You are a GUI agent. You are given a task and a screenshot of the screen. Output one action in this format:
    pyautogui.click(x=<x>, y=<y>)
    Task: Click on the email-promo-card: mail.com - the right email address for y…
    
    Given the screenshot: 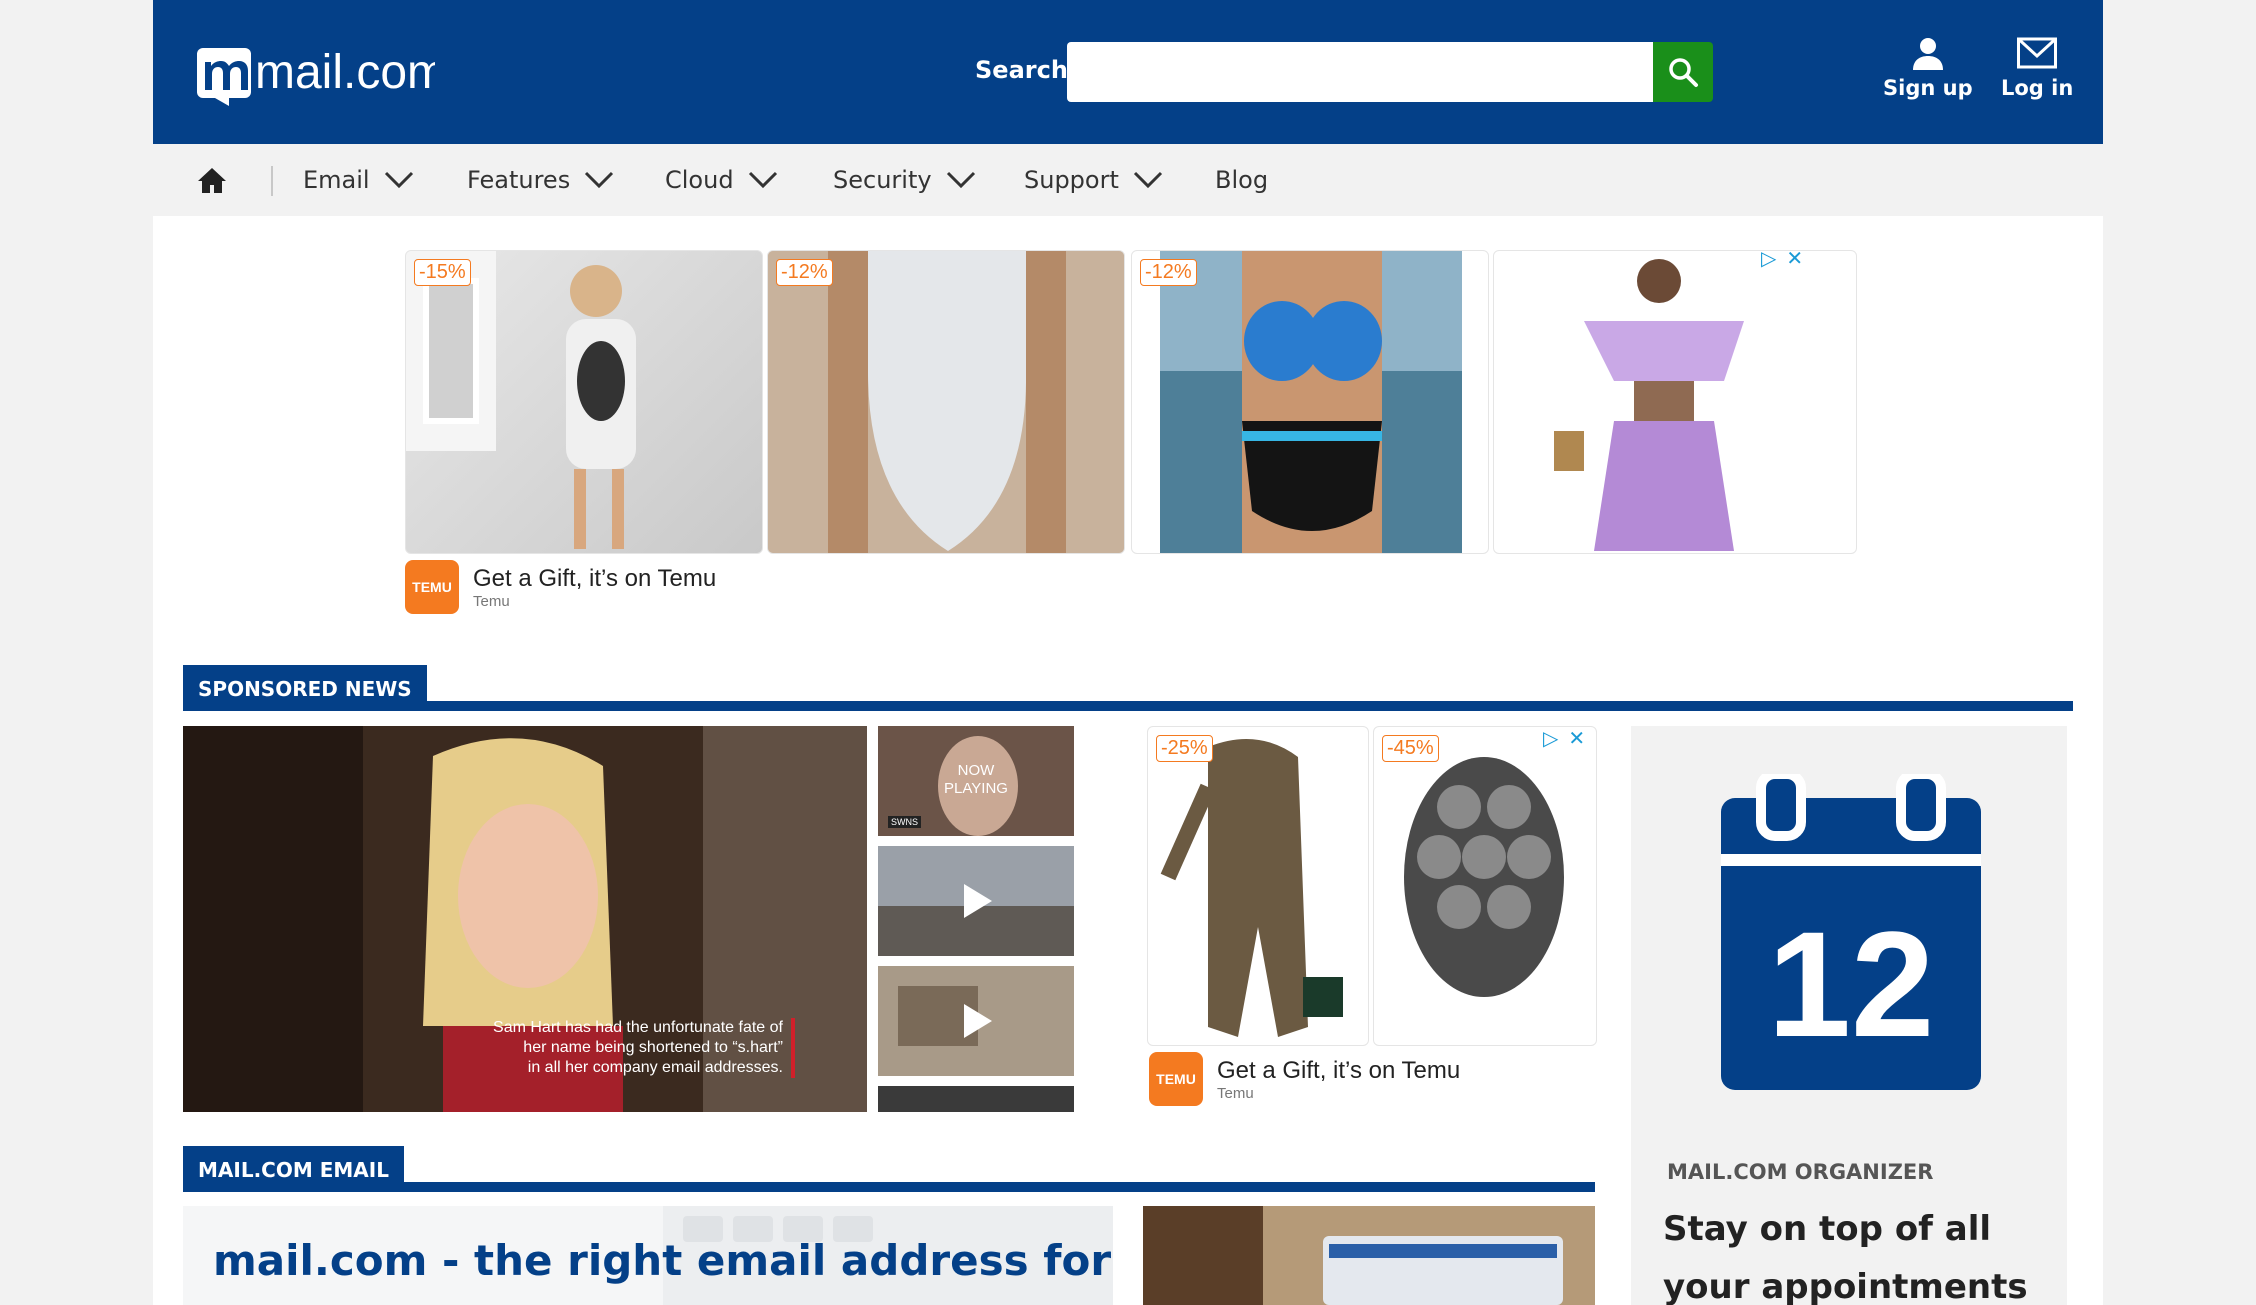 What is the action you would take?
    pyautogui.click(x=648, y=1255)
    